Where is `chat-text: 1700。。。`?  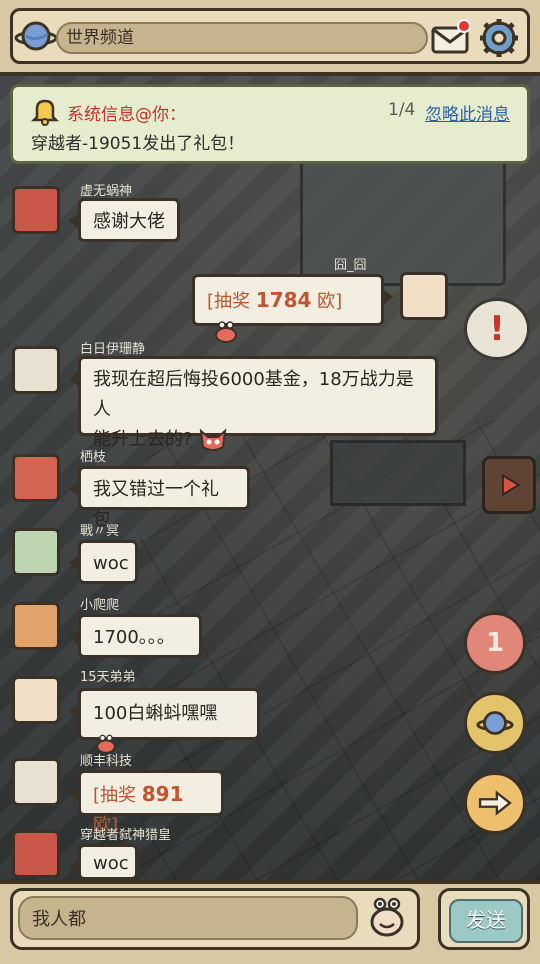
chat-text: 1700。。。 is located at coordinates (134, 637).